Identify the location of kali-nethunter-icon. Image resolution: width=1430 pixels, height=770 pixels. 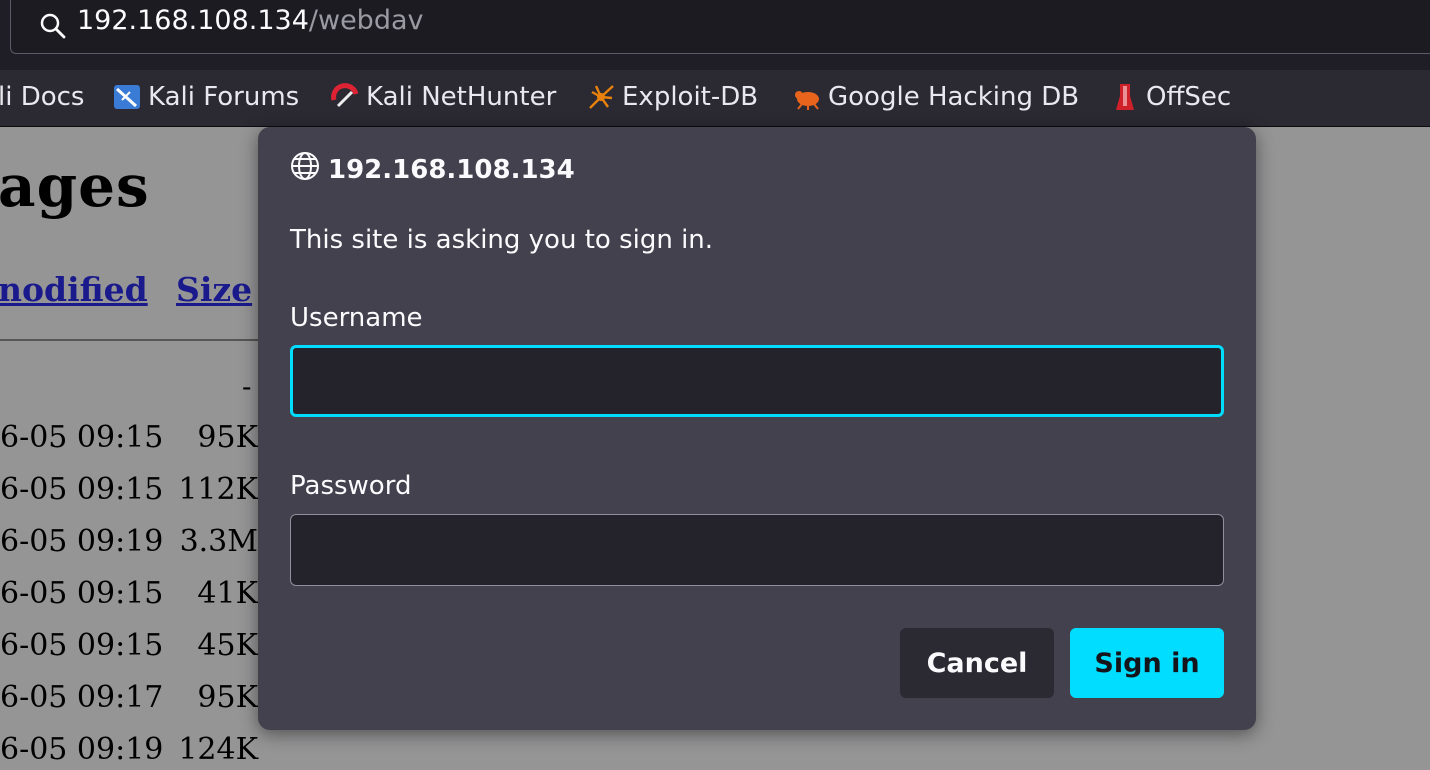
(345, 97).